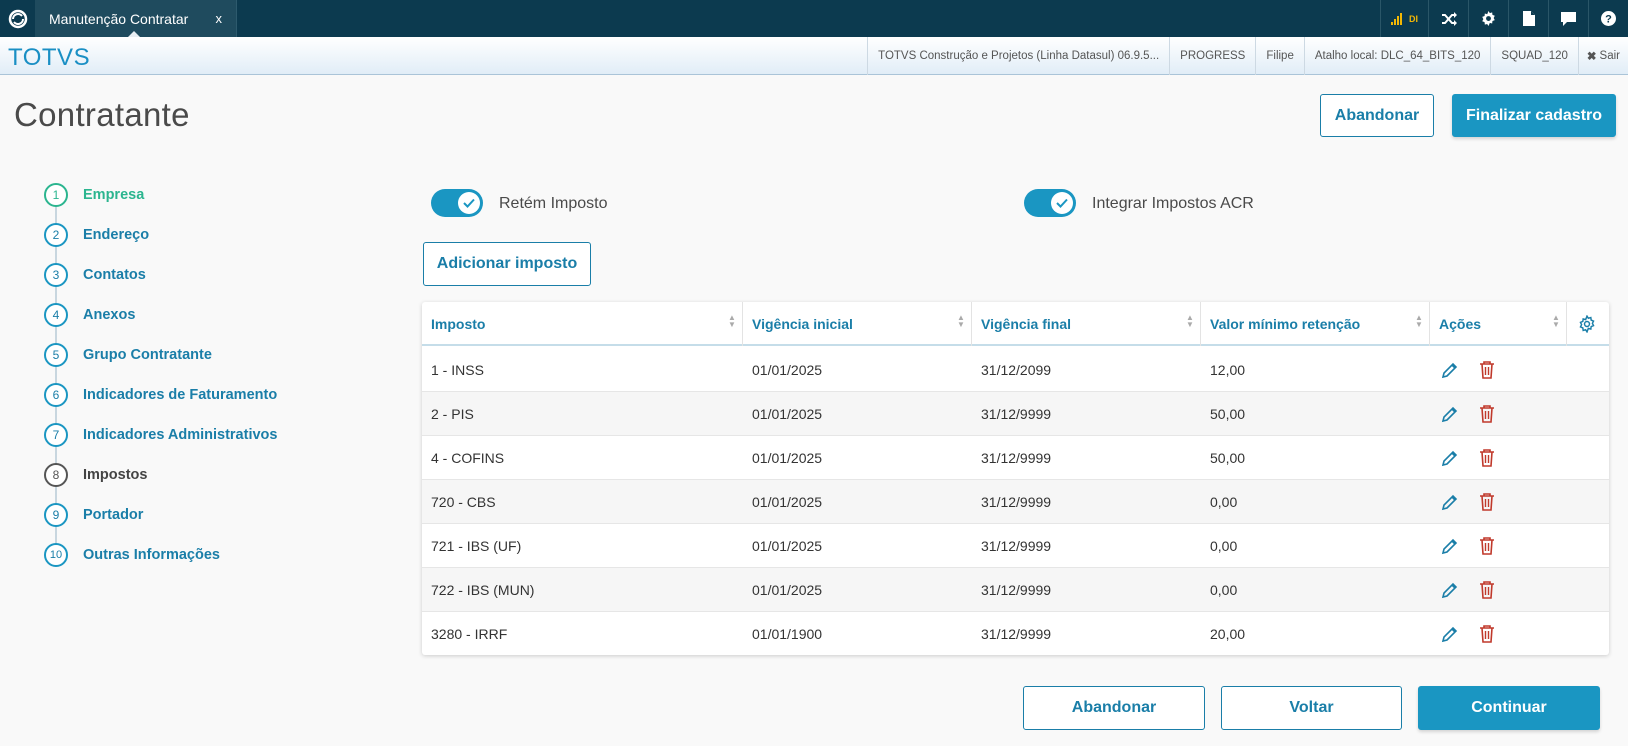 Image resolution: width=1628 pixels, height=746 pixels. I want to click on step-endereco: 2 Endereço, so click(96, 235).